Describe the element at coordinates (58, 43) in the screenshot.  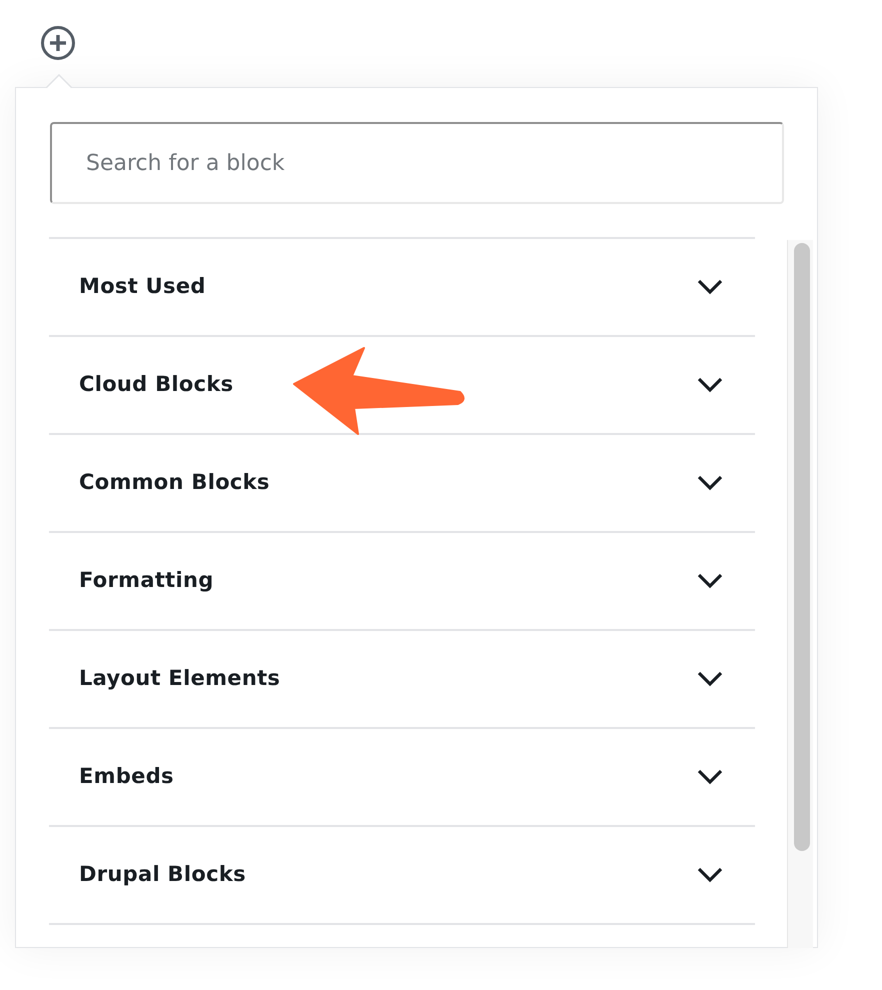
I see `add-block-button` at that location.